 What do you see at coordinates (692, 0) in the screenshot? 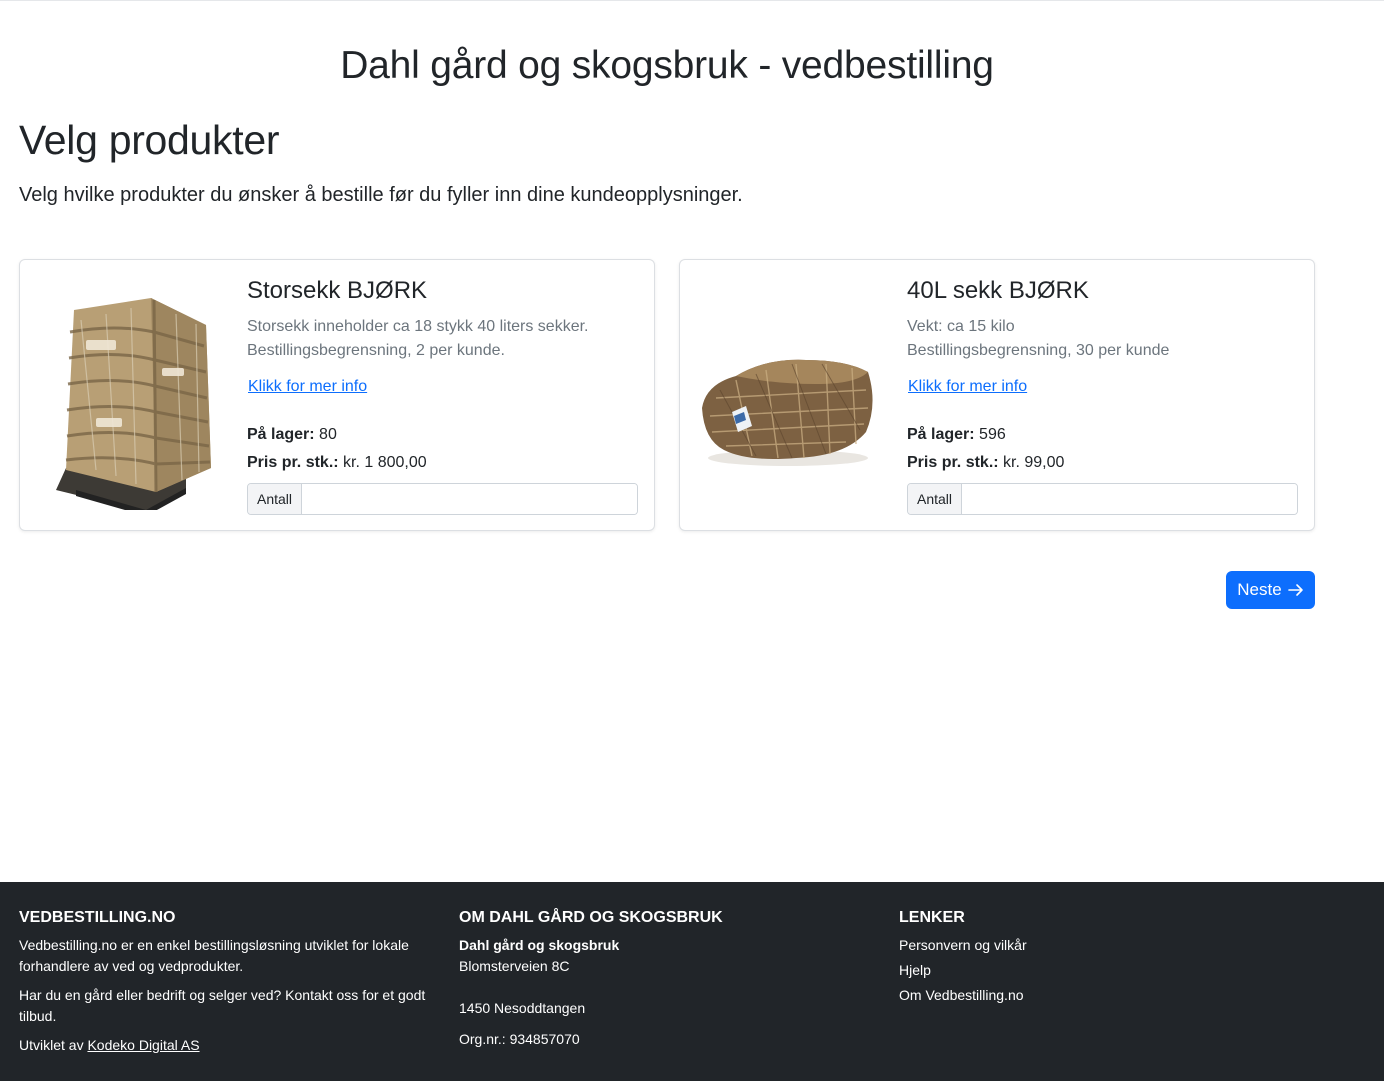
I see `top-border` at bounding box center [692, 0].